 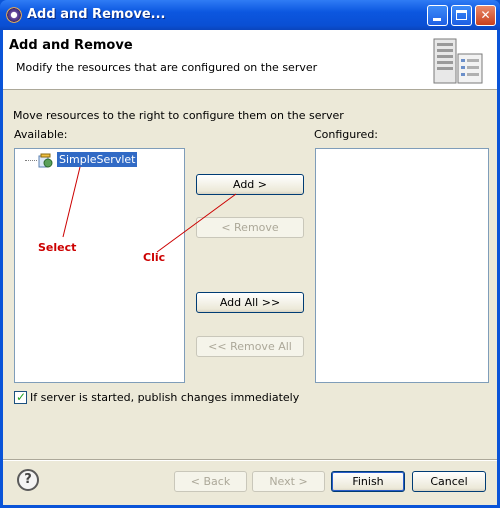 I want to click on maximize-button, so click(x=461, y=15).